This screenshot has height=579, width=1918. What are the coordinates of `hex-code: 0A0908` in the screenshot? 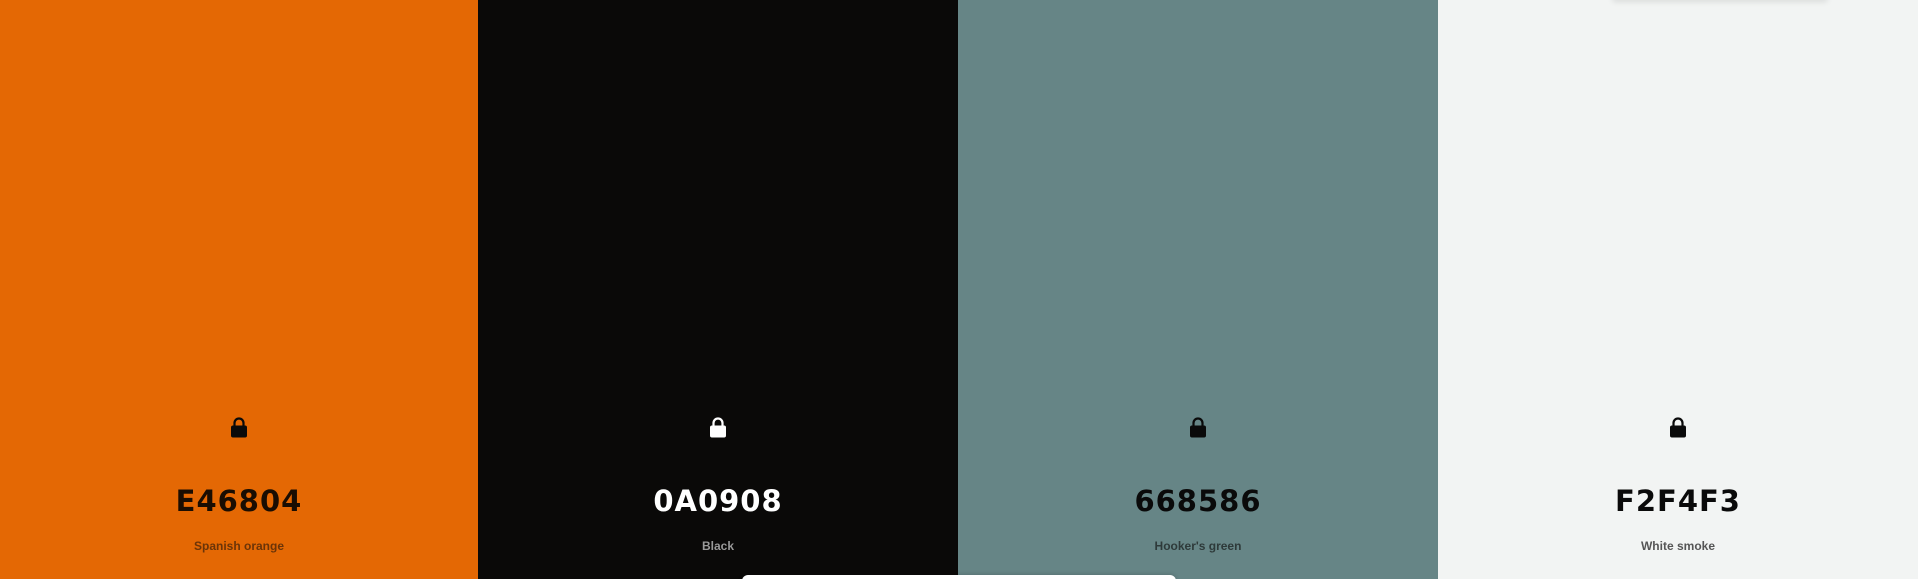 It's located at (718, 501).